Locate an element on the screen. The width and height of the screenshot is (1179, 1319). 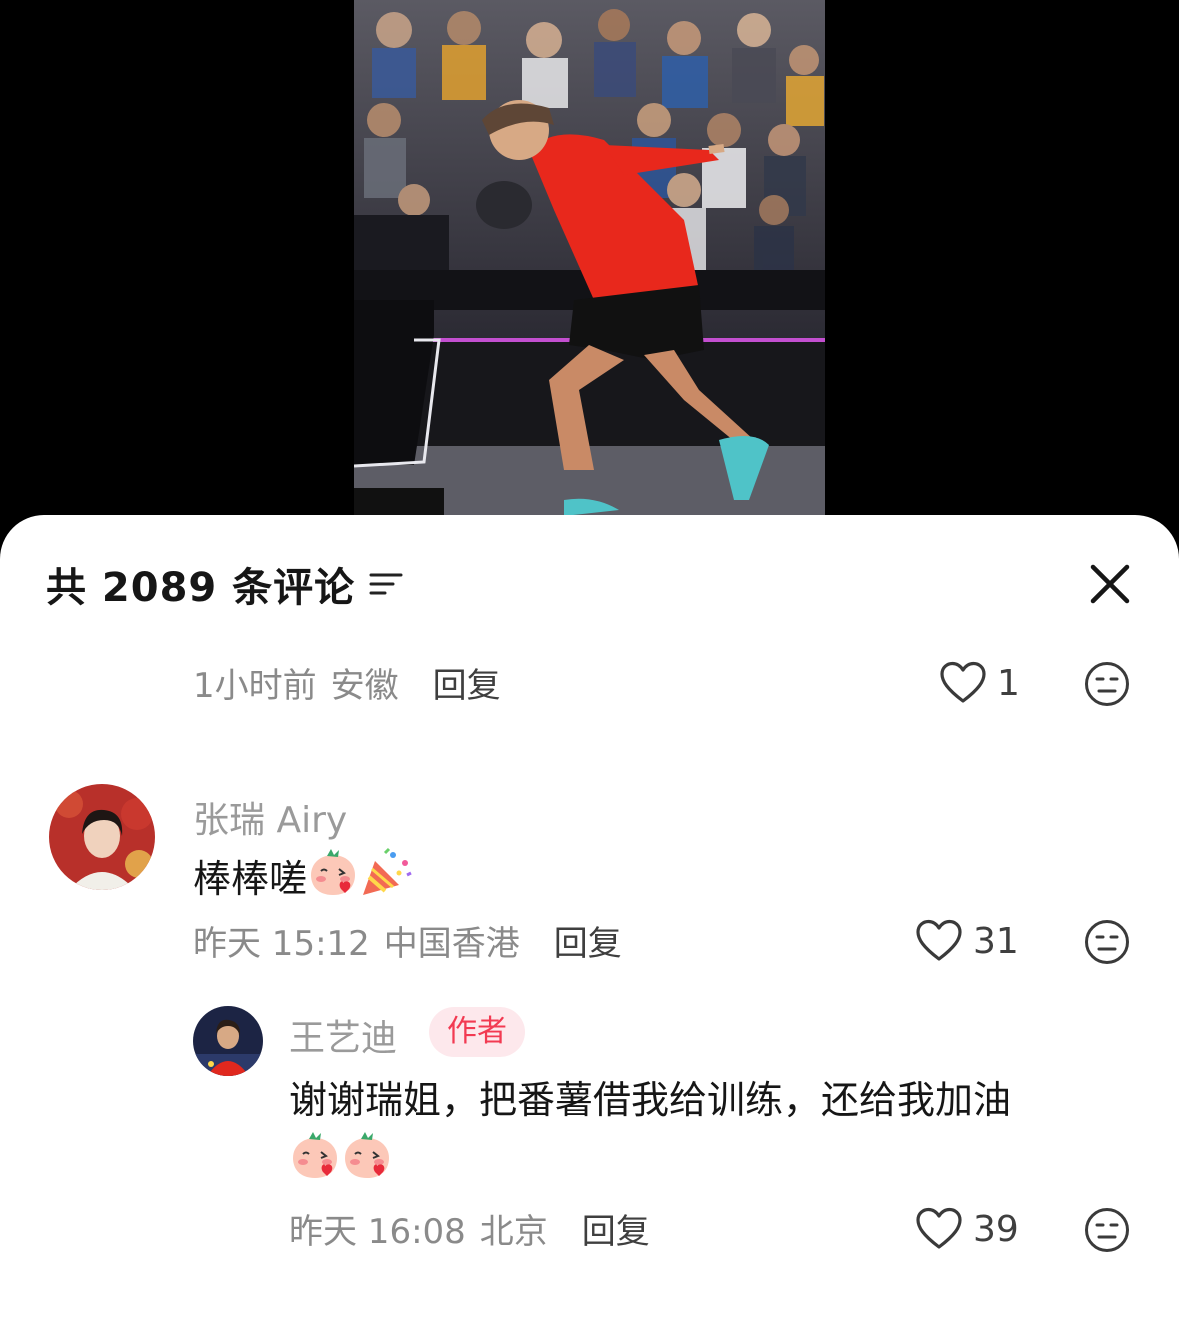
author-badge: 作者 is located at coordinates (477, 1032).